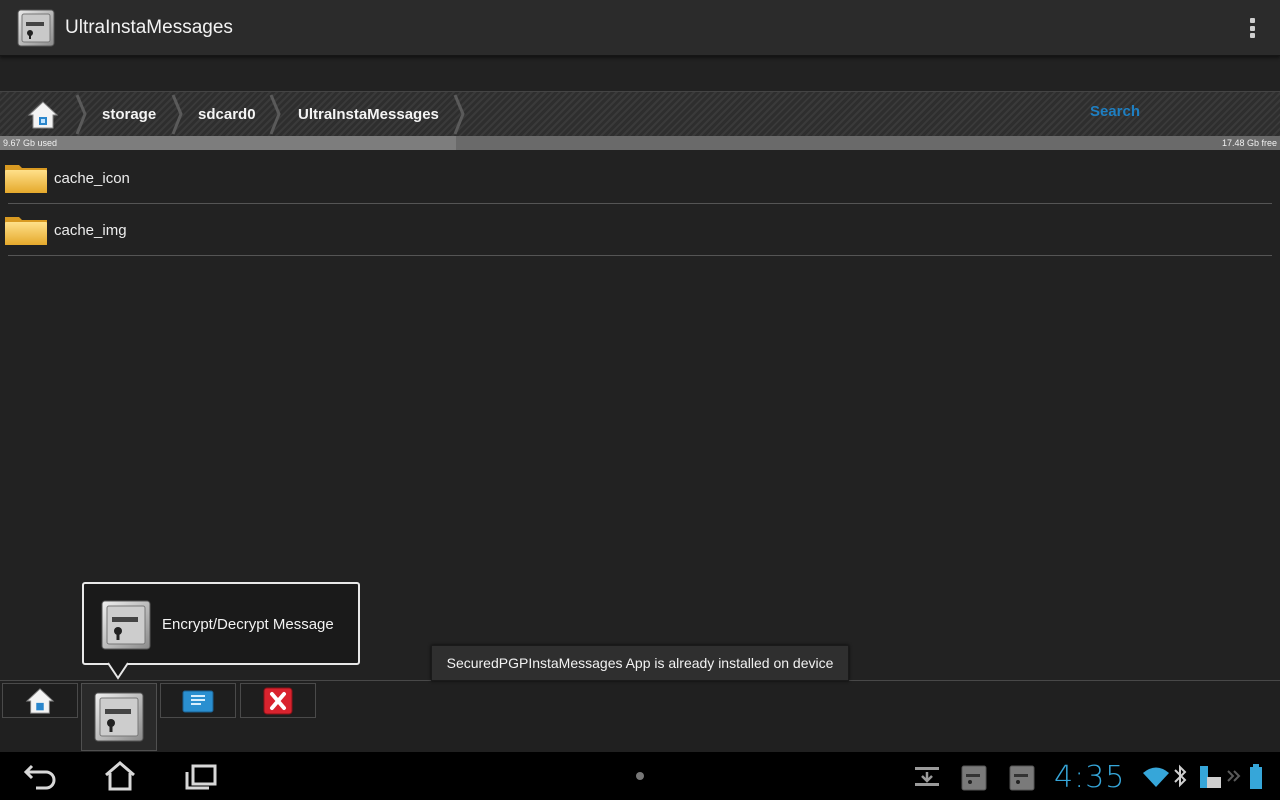 This screenshot has height=800, width=1280. What do you see at coordinates (1256, 776) in the screenshot?
I see `battery-icon` at bounding box center [1256, 776].